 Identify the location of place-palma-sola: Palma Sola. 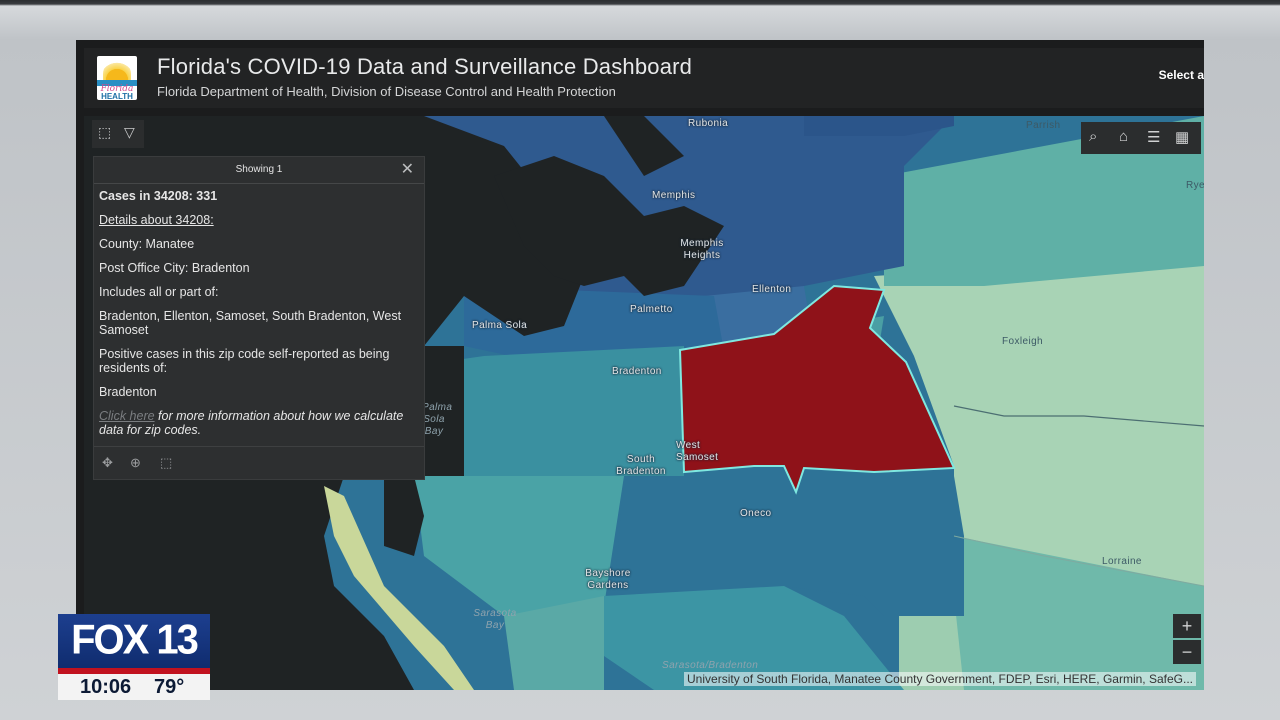
(500, 325).